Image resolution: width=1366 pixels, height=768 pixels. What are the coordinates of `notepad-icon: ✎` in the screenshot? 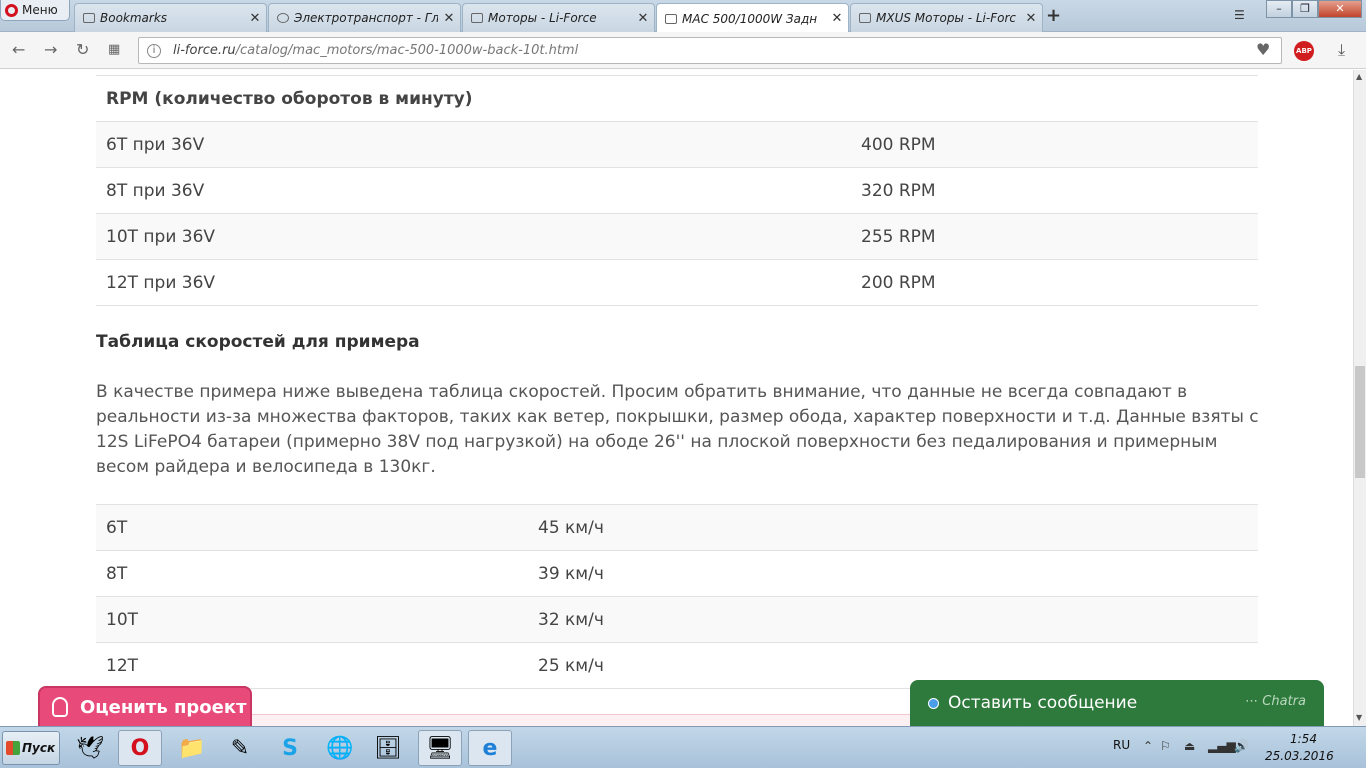 It's located at (240, 748).